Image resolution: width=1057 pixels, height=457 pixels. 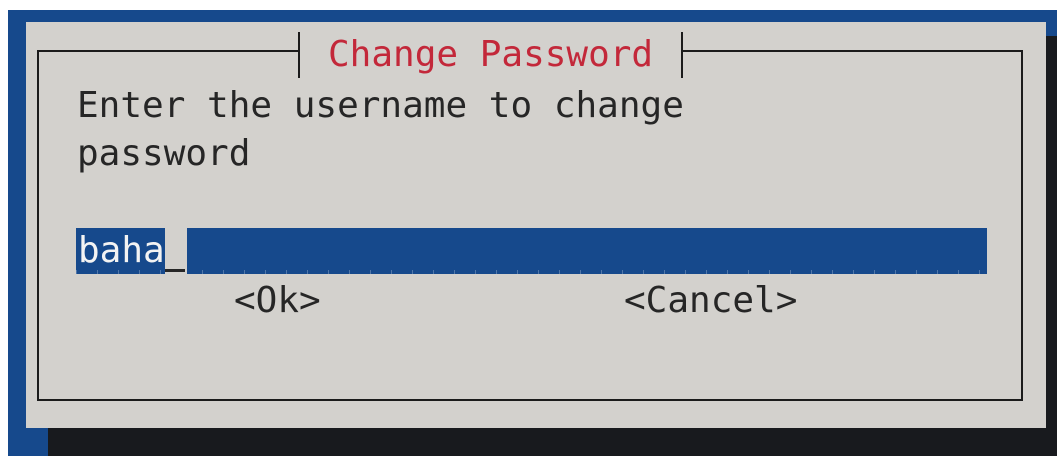 What do you see at coordinates (175, 251) in the screenshot?
I see `text-cursor` at bounding box center [175, 251].